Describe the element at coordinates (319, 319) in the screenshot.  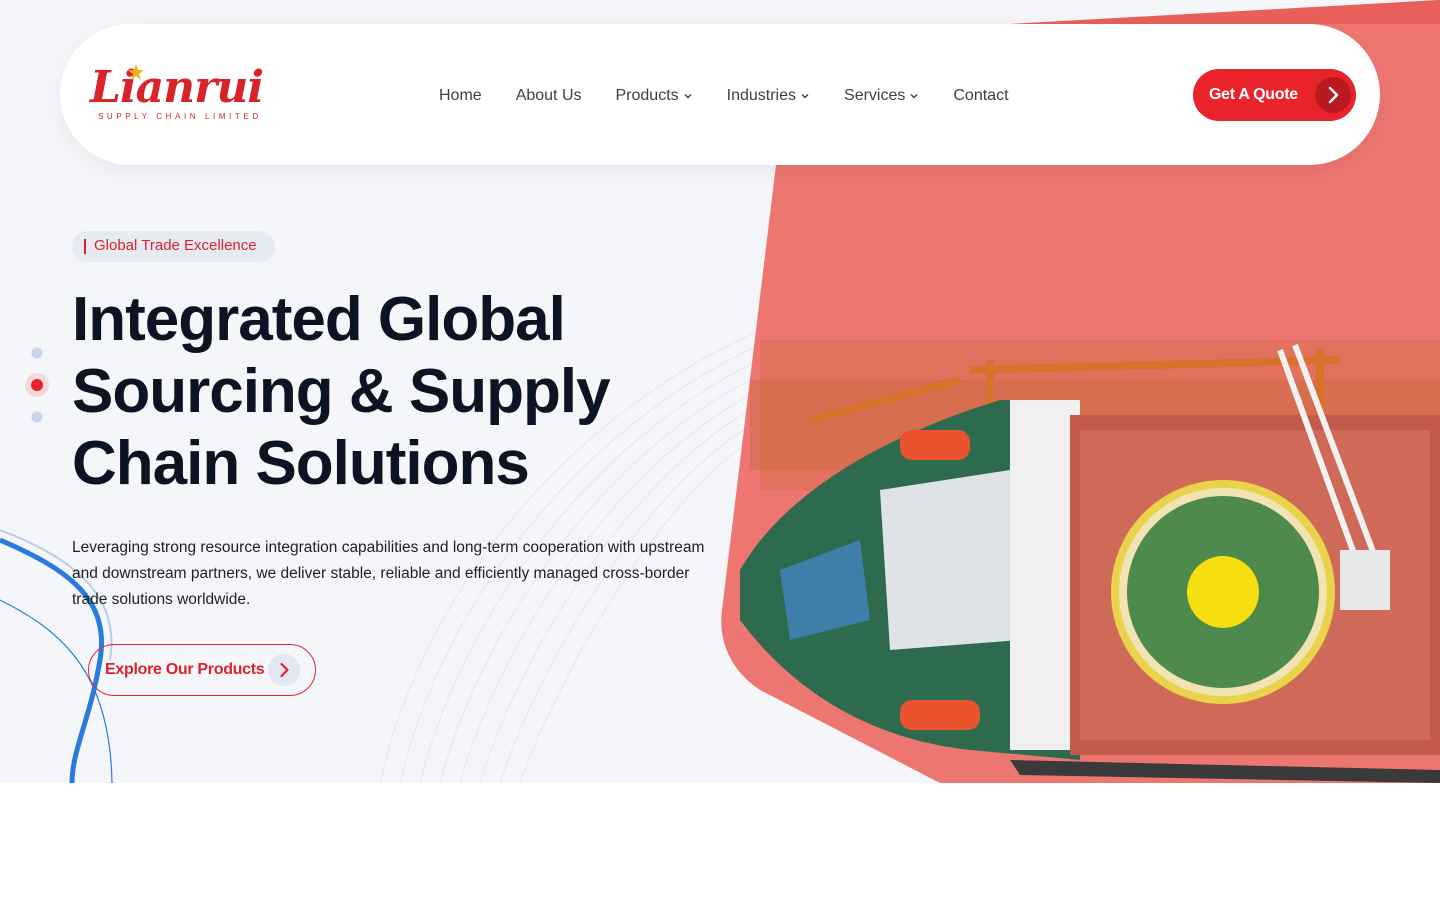
I see `headline-line-1: Integrated Global` at that location.